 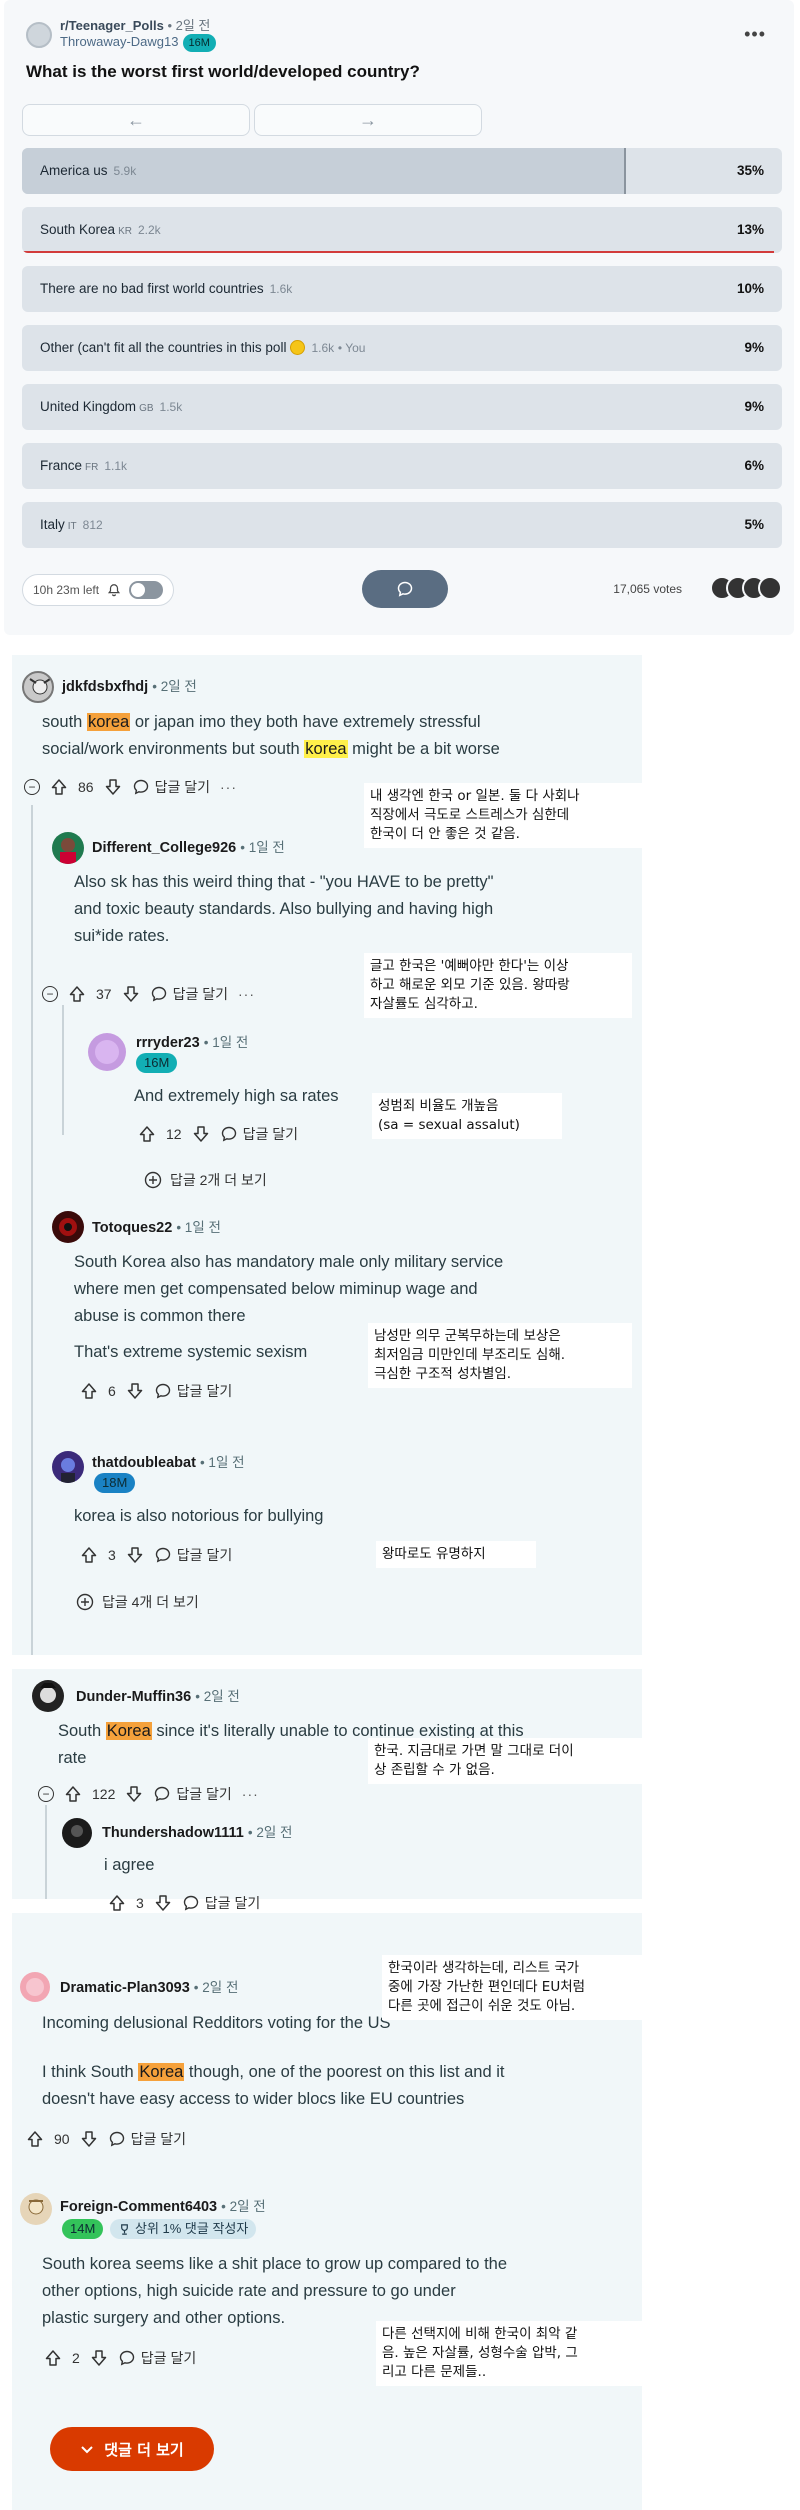 I want to click on comment-author: Dunder-Muffin36 • 2일 전, so click(x=158, y=1695).